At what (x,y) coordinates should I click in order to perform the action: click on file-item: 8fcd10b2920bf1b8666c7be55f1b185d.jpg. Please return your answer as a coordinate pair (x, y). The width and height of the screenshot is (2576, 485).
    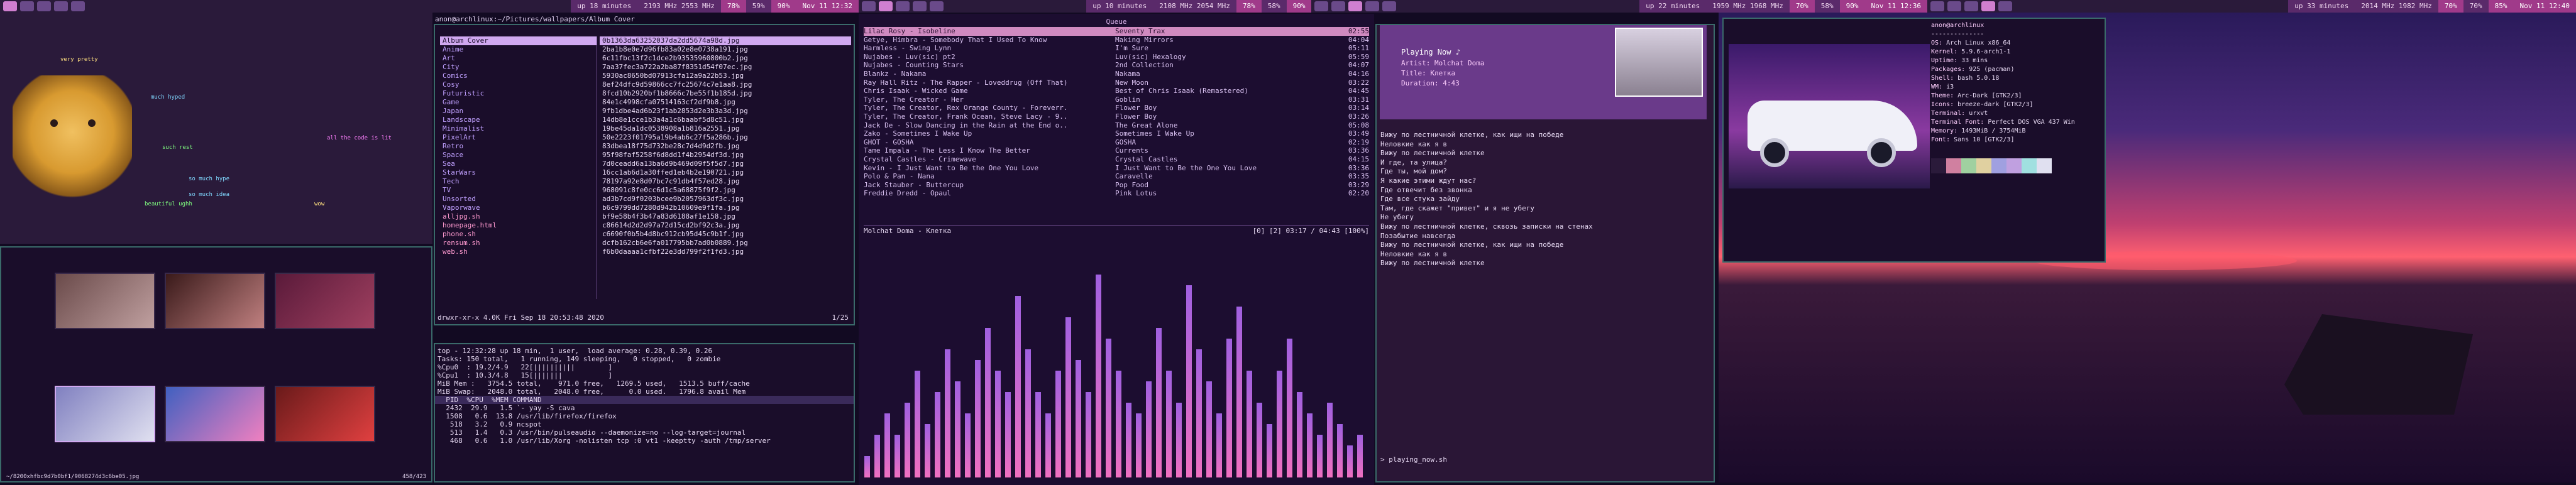
    Looking at the image, I should click on (726, 93).